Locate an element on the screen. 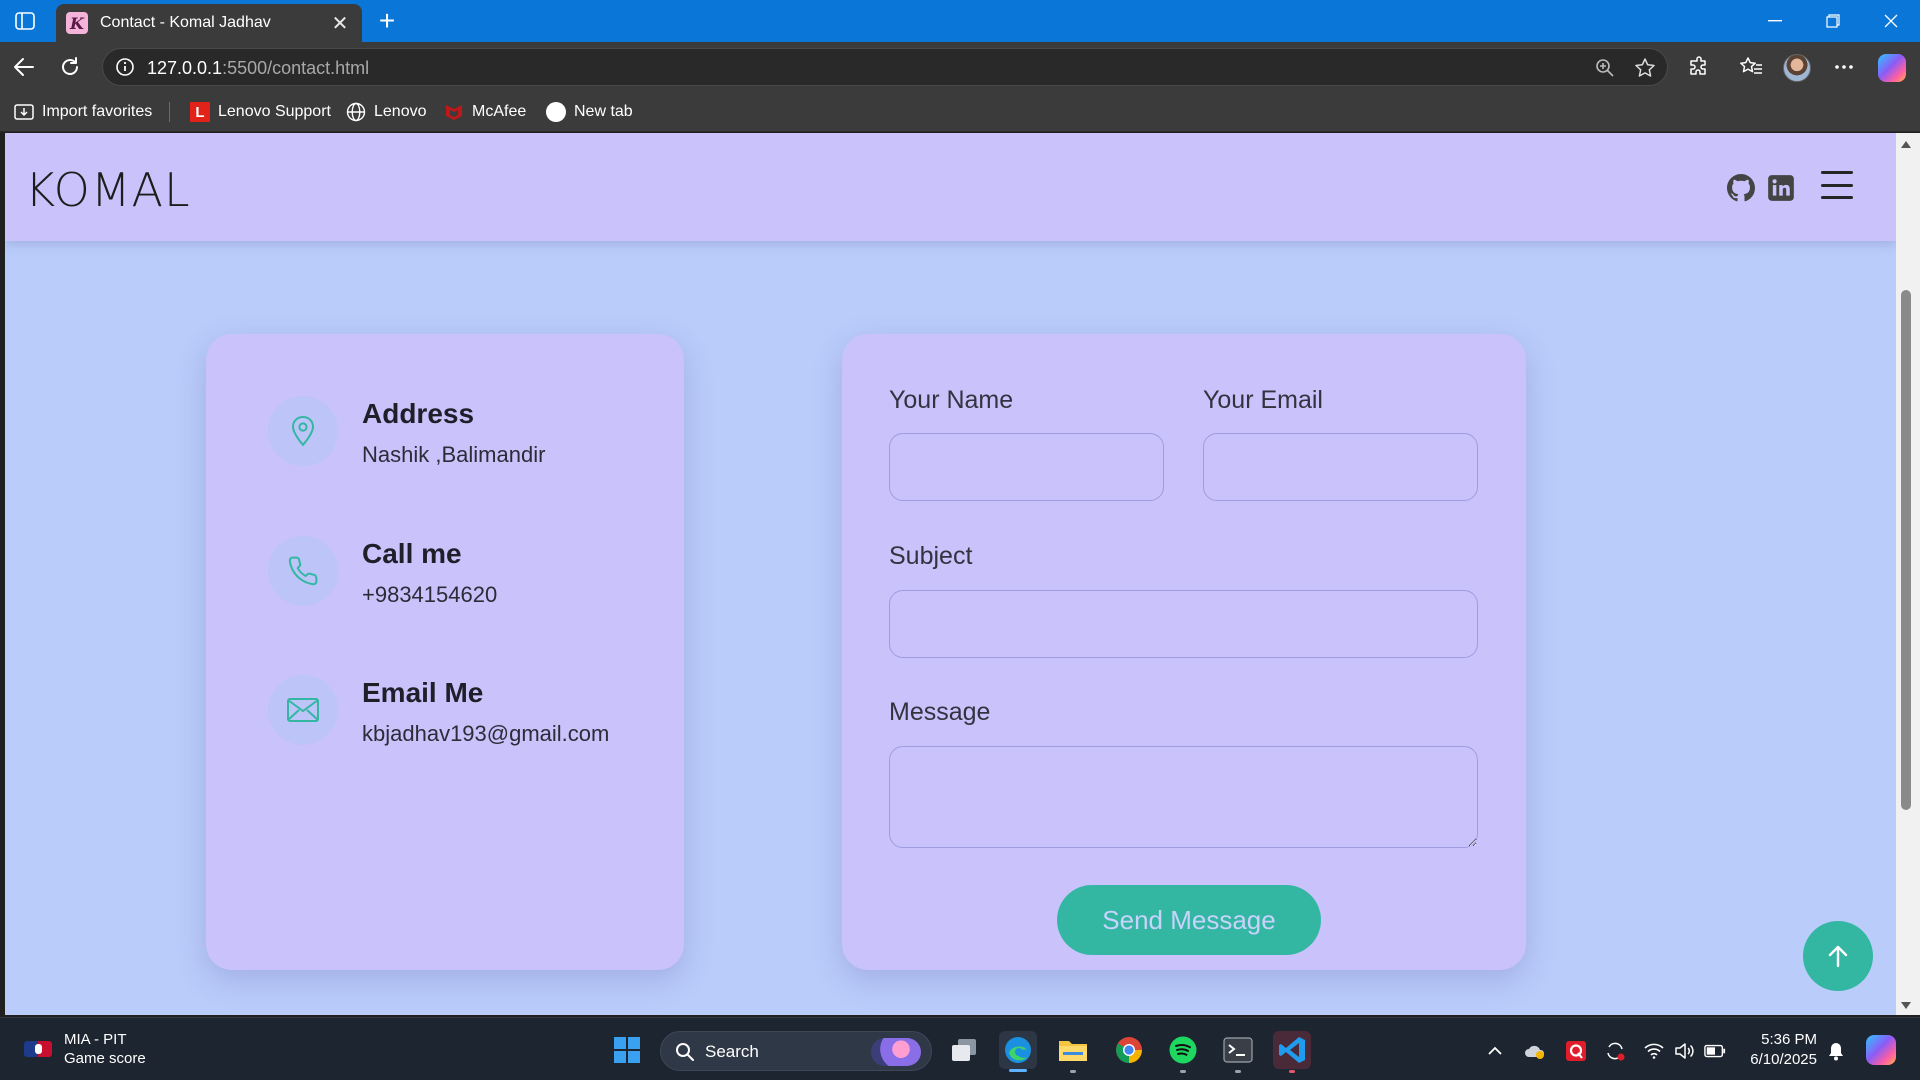  spotify-icon is located at coordinates (1183, 1050).